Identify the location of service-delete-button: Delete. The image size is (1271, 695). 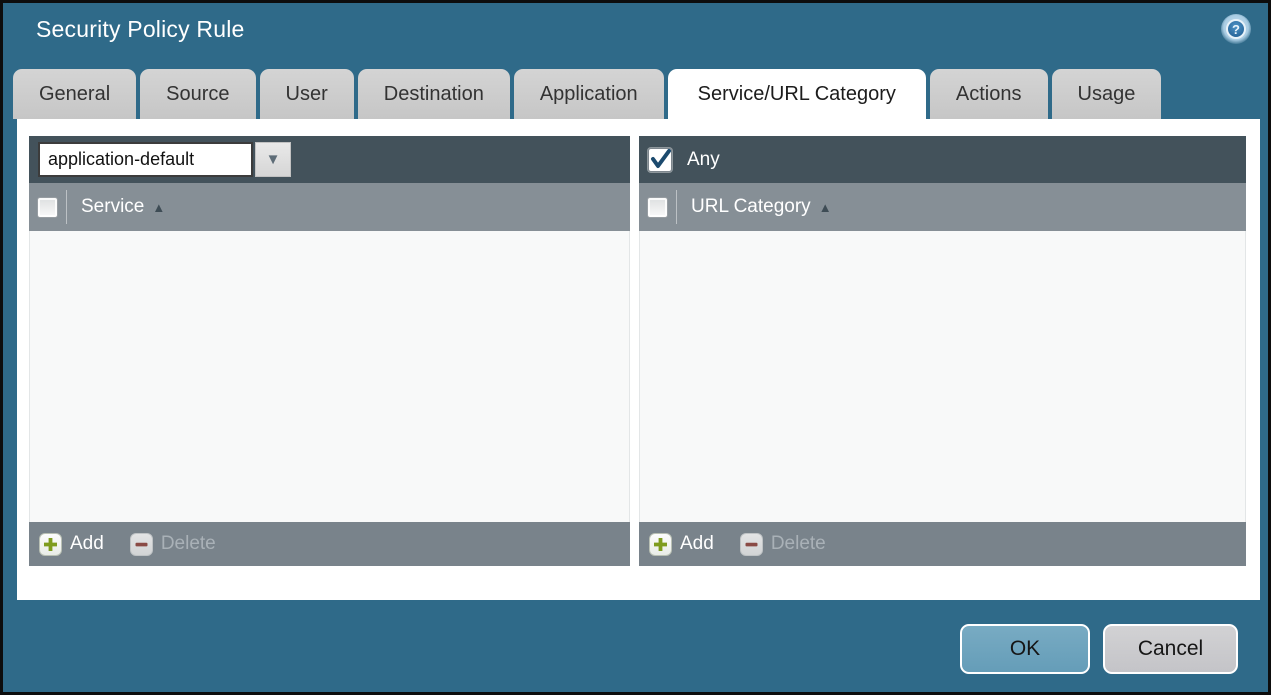
(172, 544).